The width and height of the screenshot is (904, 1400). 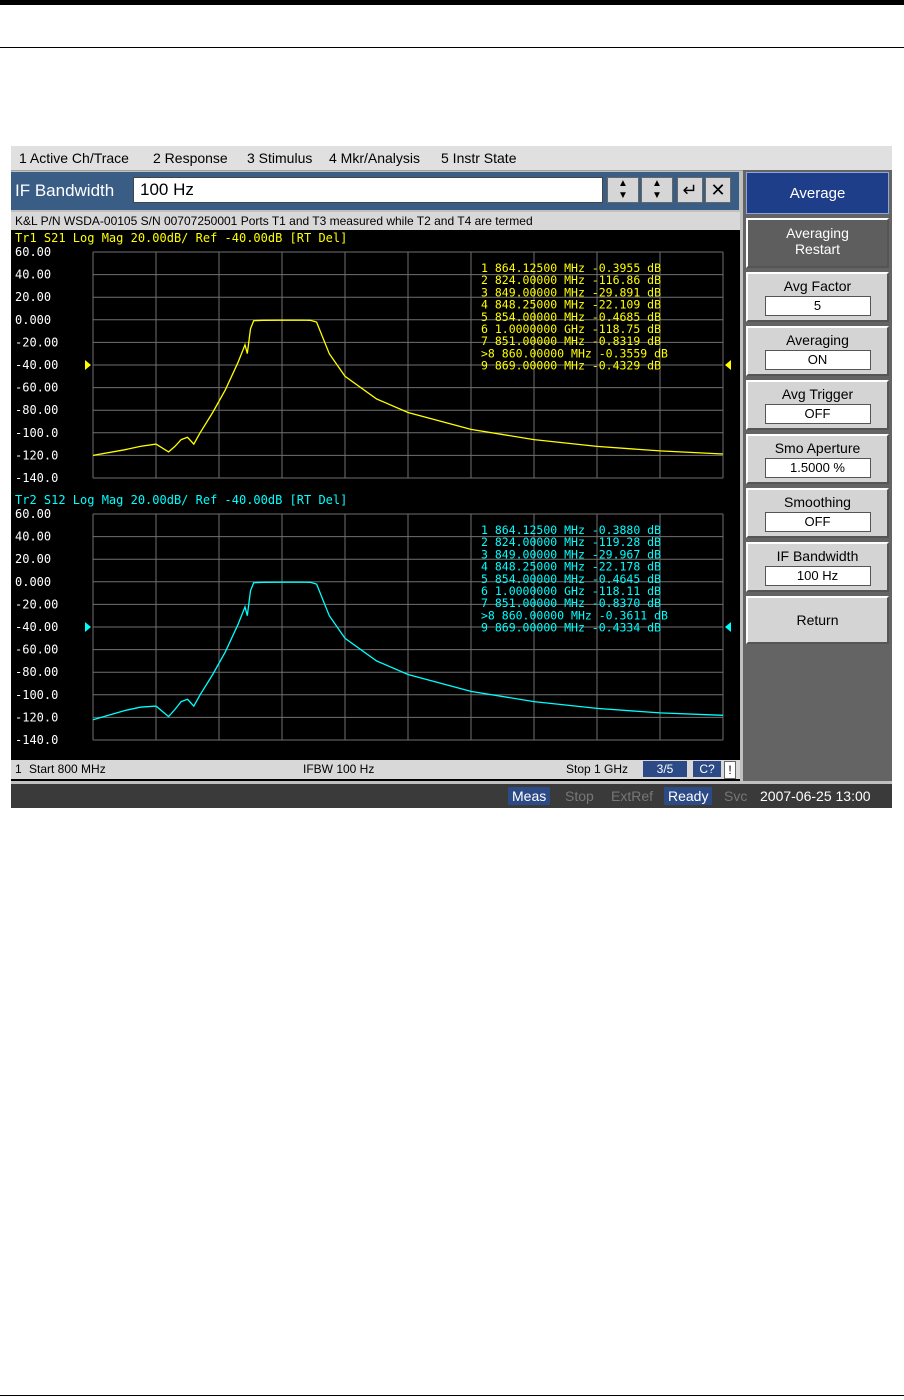 What do you see at coordinates (817, 360) in the screenshot?
I see `softkey-value: ON` at bounding box center [817, 360].